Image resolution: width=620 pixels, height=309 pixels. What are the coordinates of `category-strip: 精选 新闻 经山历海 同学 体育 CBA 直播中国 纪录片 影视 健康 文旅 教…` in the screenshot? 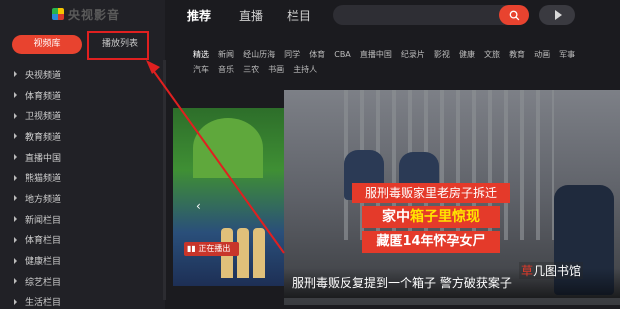 It's located at (406, 62).